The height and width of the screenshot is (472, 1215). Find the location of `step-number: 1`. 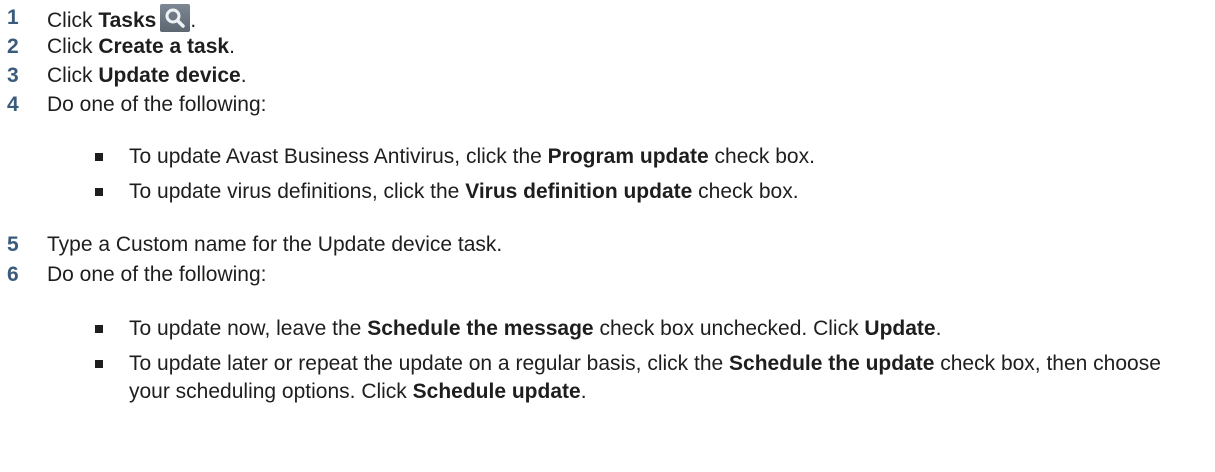

step-number: 1 is located at coordinates (13, 17).